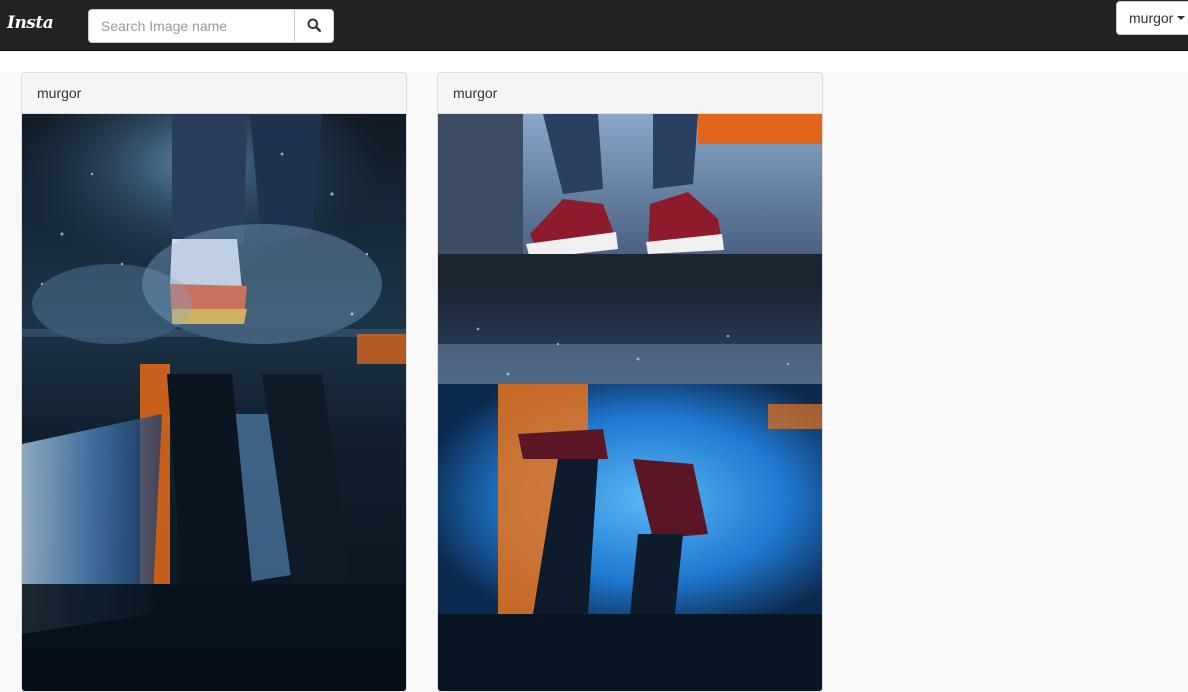 The width and height of the screenshot is (1188, 692). I want to click on top-navbar: Insta murgor, so click(594, 25).